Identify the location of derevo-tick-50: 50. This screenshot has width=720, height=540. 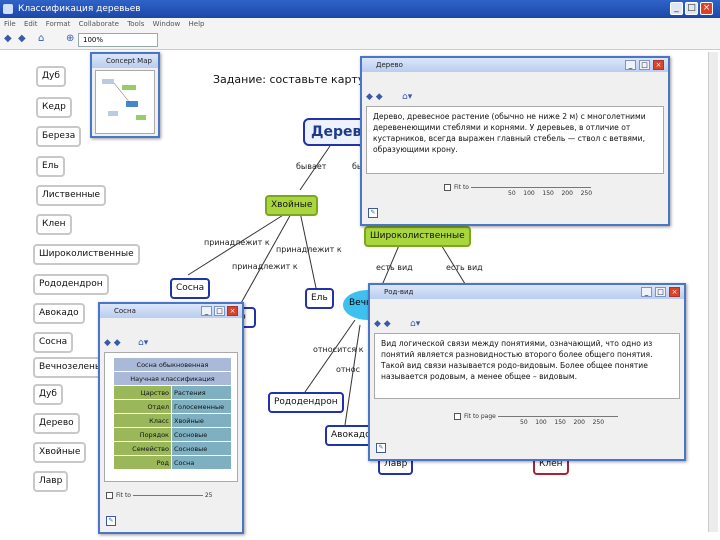
(512, 193).